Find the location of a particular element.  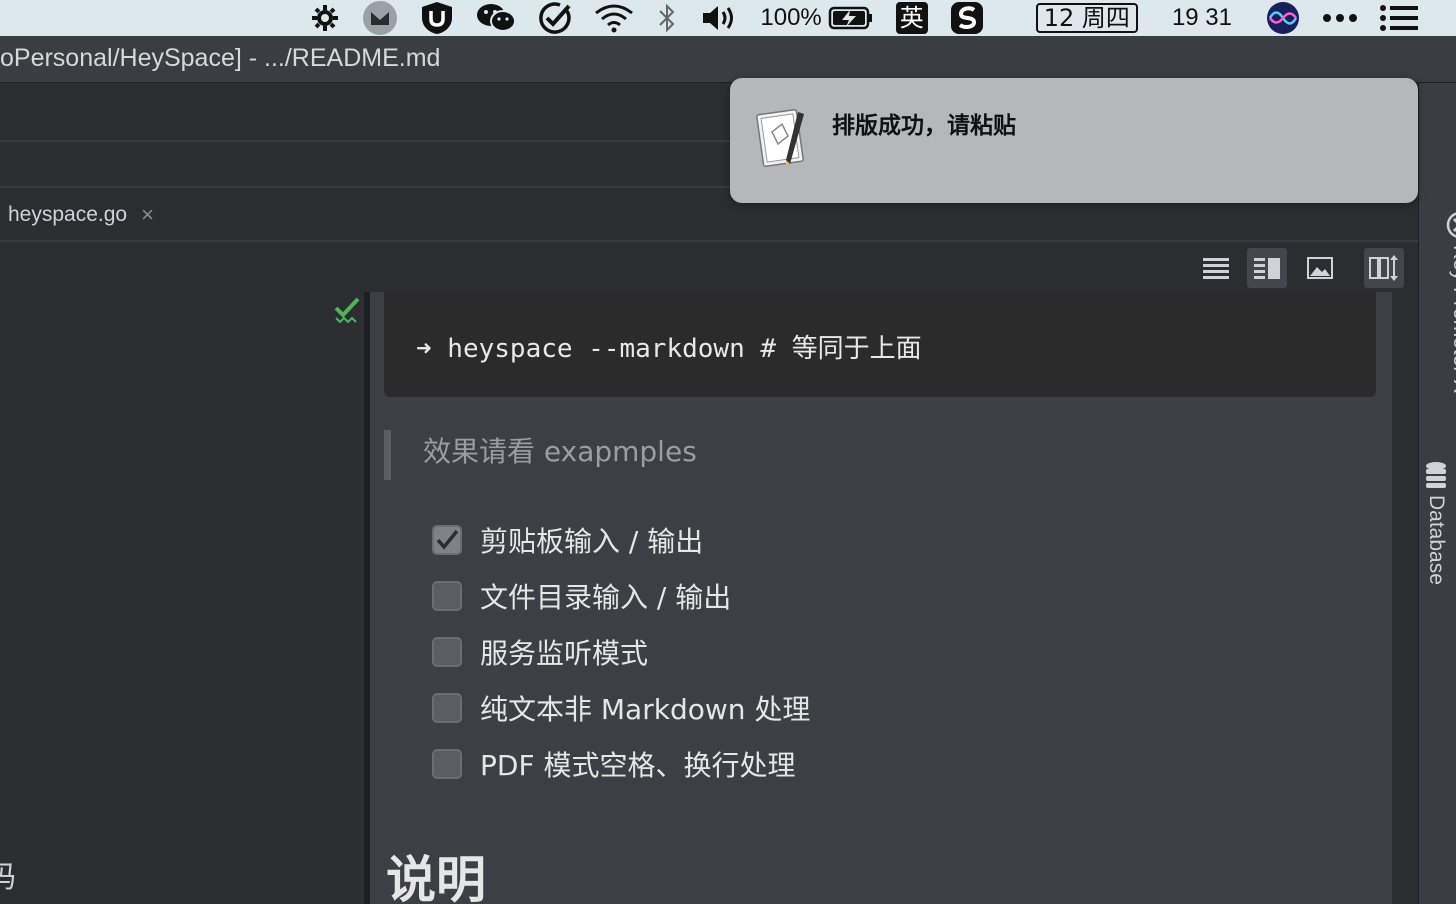

battery-percent: 100% is located at coordinates (791, 17).